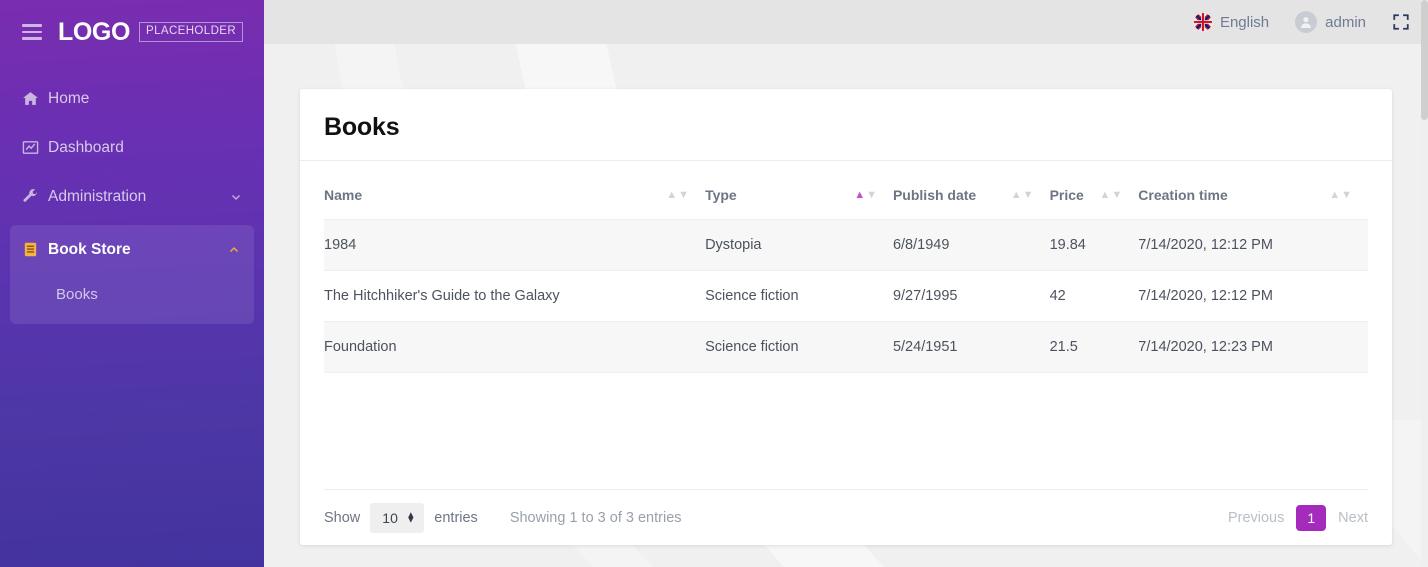 The image size is (1428, 567). Describe the element at coordinates (132, 147) in the screenshot. I see `sidebar-item-dashboard: Dashboard` at that location.